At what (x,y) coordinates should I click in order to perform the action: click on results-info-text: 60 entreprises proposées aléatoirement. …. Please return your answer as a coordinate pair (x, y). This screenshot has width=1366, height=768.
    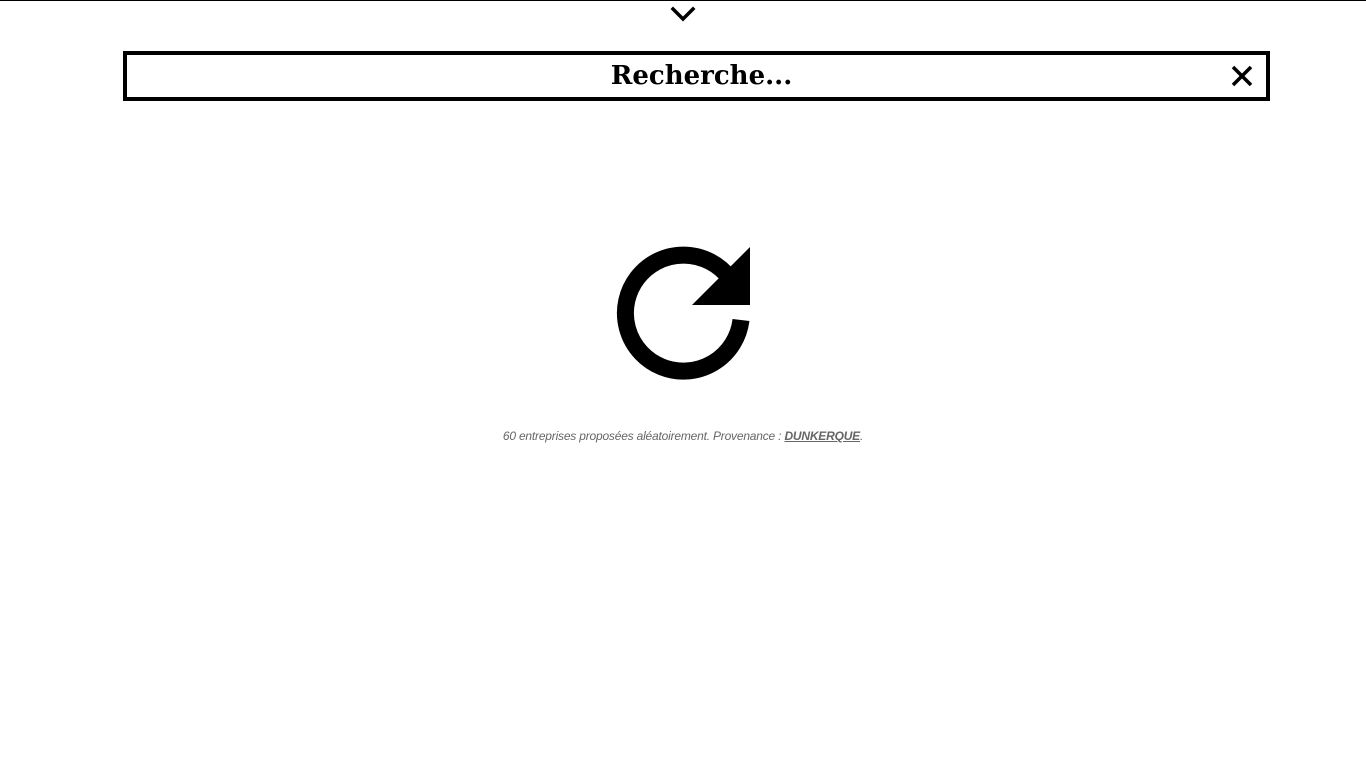
    Looking at the image, I should click on (643, 436).